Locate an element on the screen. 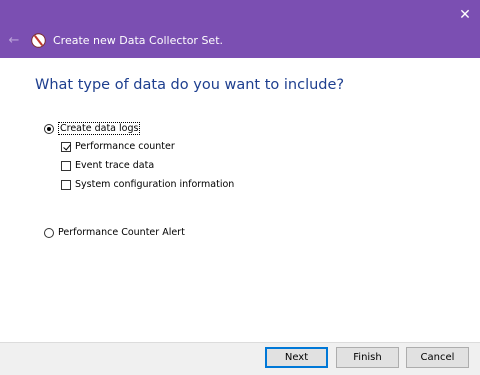 The height and width of the screenshot is (375, 480). performance-counter-alert-radio: Performance Counter Alert is located at coordinates (114, 232).